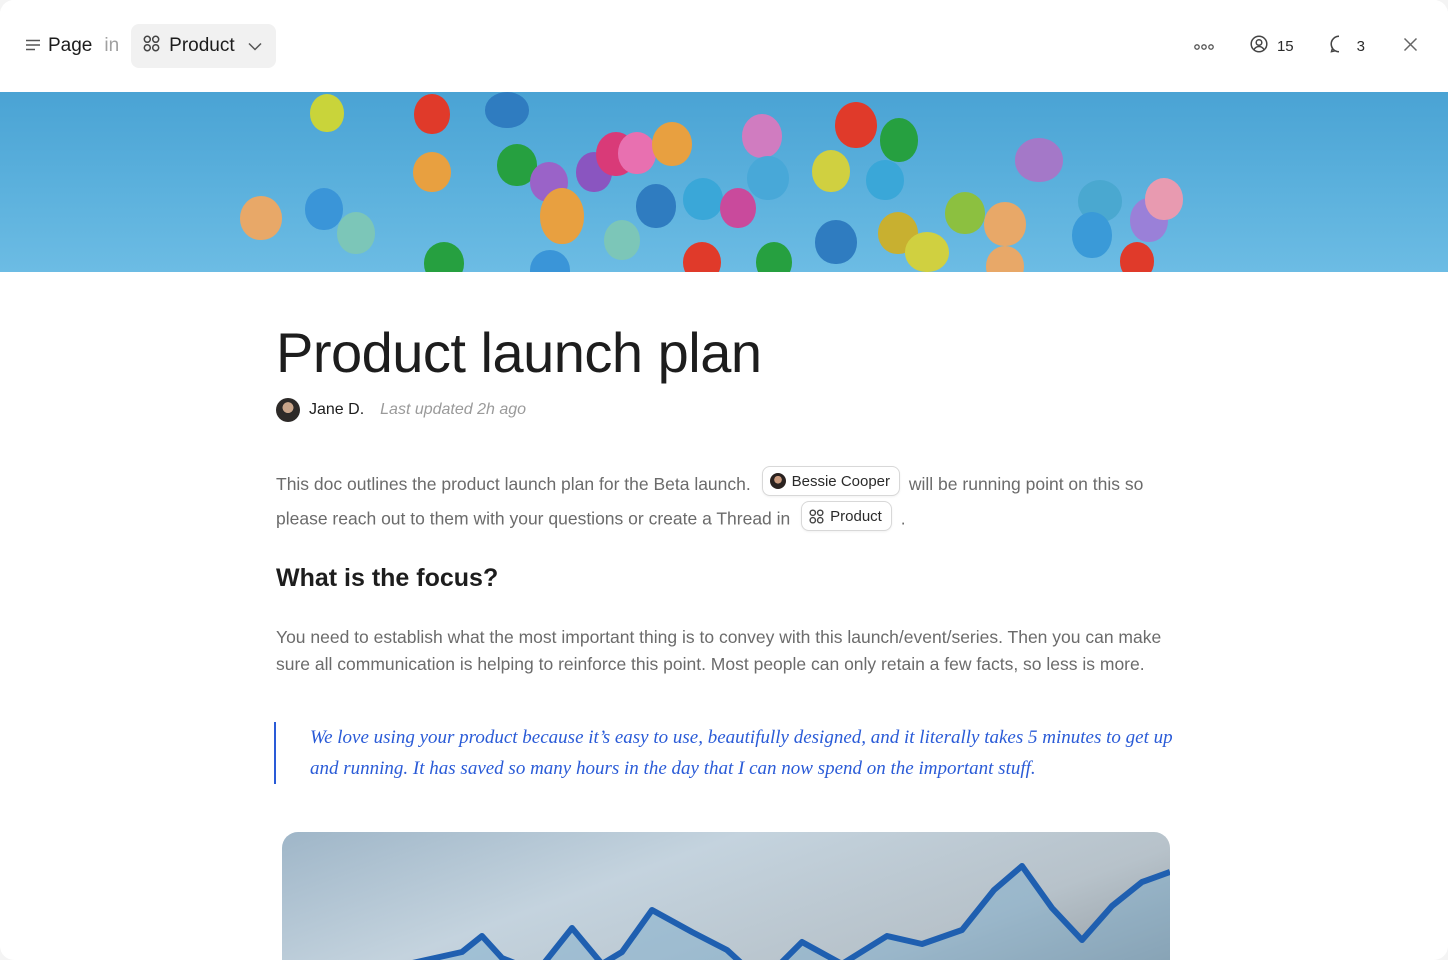 Image resolution: width=1448 pixels, height=960 pixels. What do you see at coordinates (1360, 46) in the screenshot?
I see `comments-count: 3` at bounding box center [1360, 46].